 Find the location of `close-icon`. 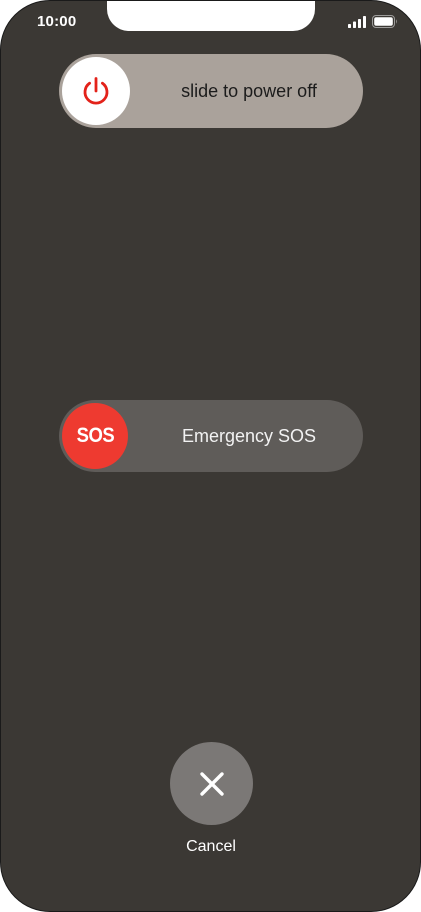

close-icon is located at coordinates (211, 783).